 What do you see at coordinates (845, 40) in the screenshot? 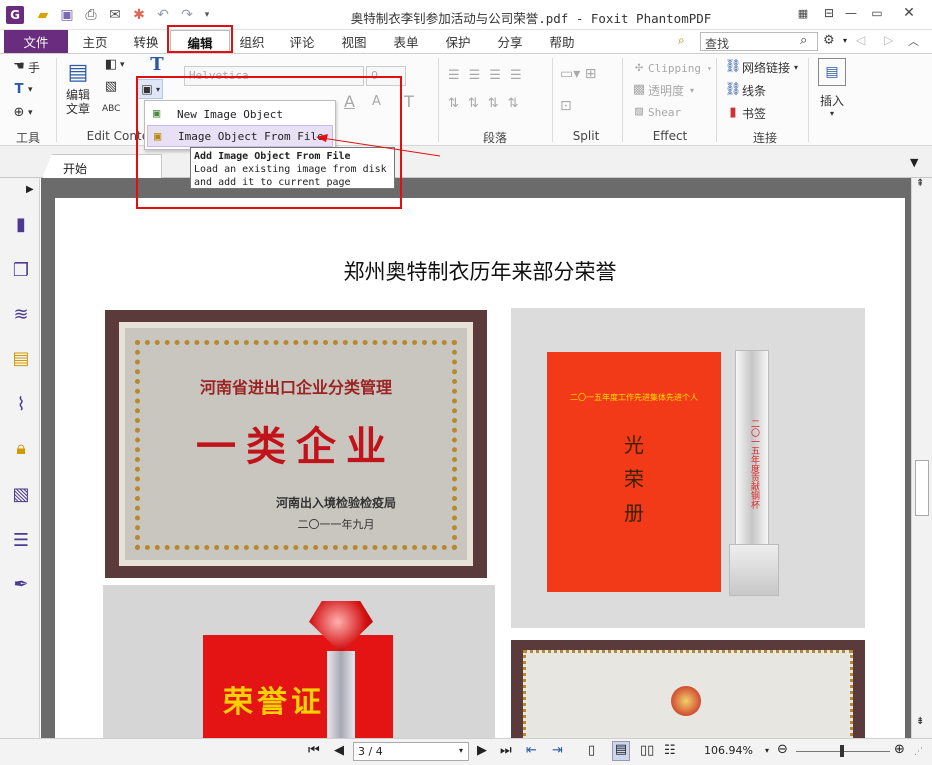
I see `settings-dropdown-icon: ▾` at bounding box center [845, 40].